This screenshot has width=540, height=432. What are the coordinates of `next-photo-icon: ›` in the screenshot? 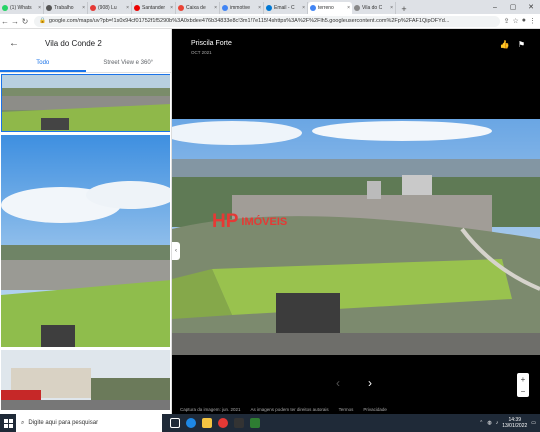 It's located at (370, 383).